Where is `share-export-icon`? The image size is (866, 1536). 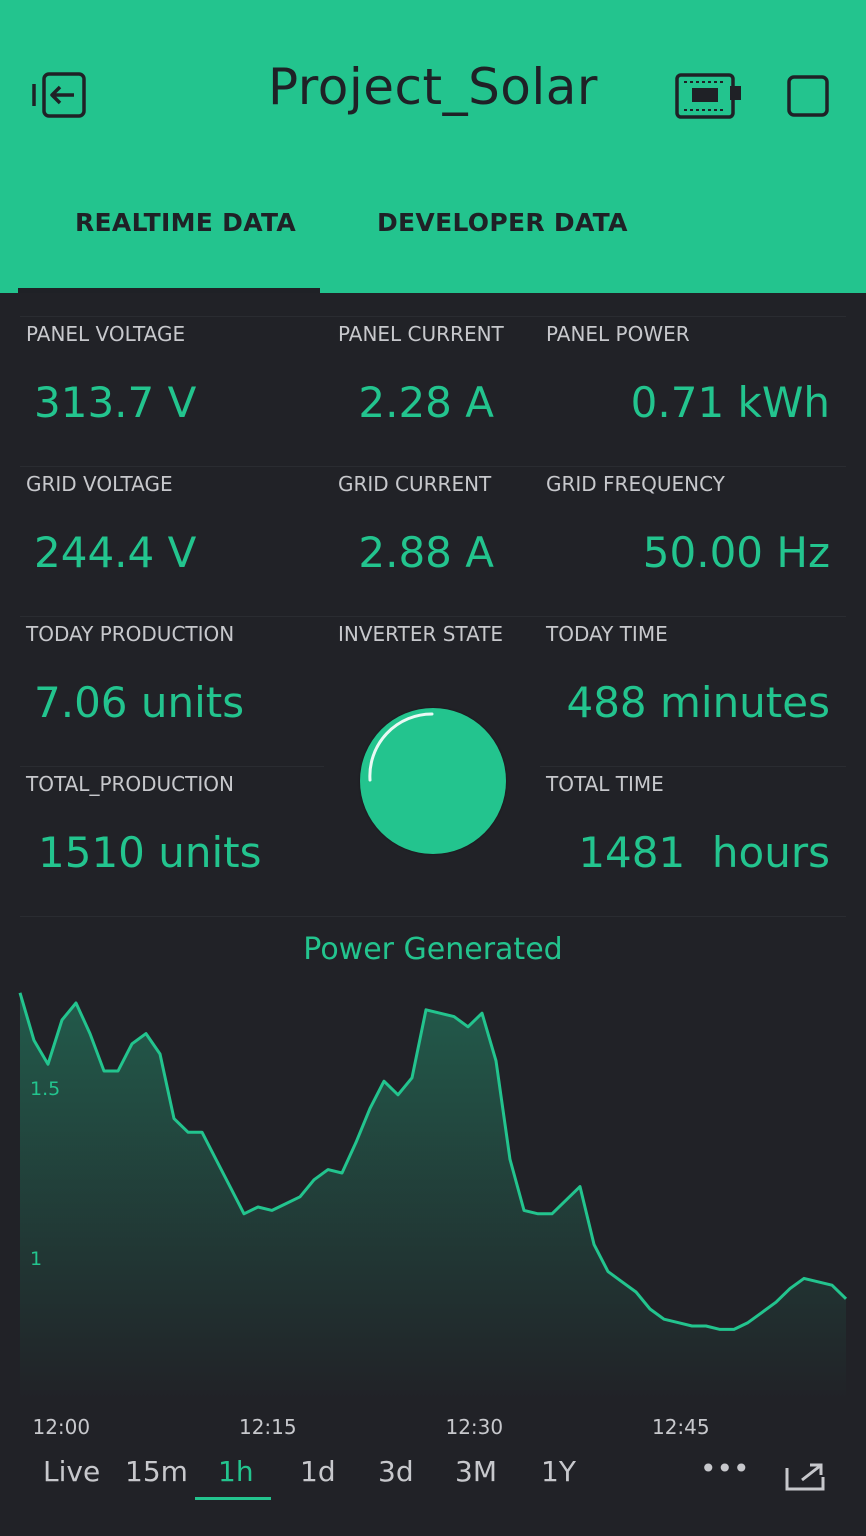
share-export-icon is located at coordinates (805, 1477).